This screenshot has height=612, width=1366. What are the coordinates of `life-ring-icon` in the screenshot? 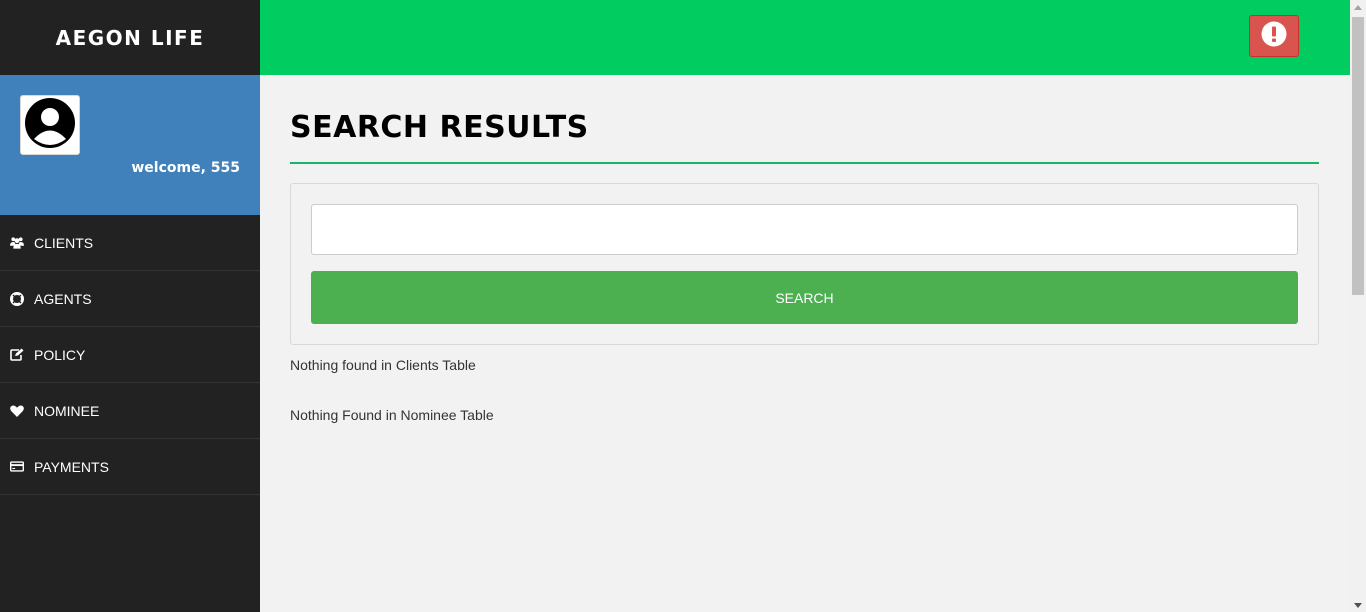 It's located at (17, 298).